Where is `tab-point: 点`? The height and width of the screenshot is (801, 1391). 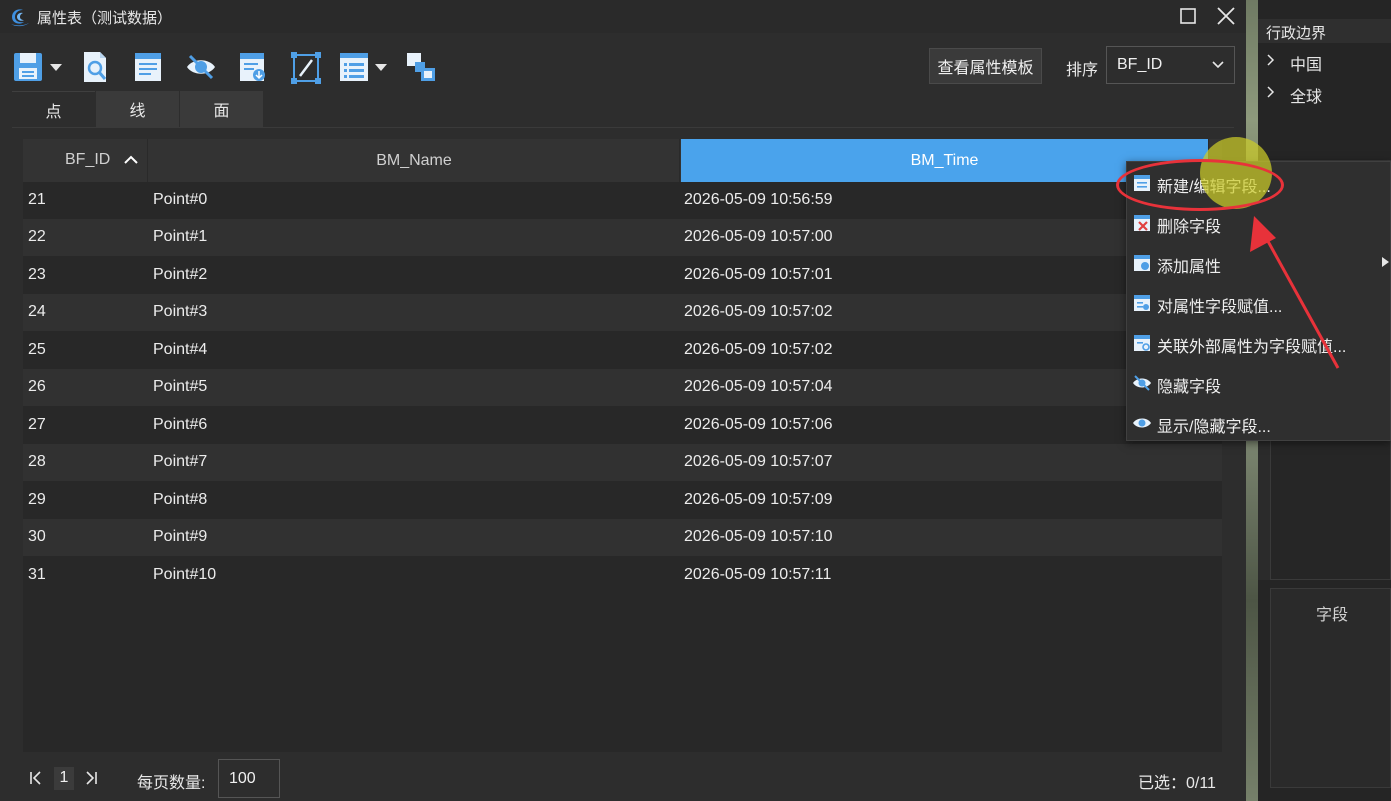 tab-point: 点 is located at coordinates (53, 109).